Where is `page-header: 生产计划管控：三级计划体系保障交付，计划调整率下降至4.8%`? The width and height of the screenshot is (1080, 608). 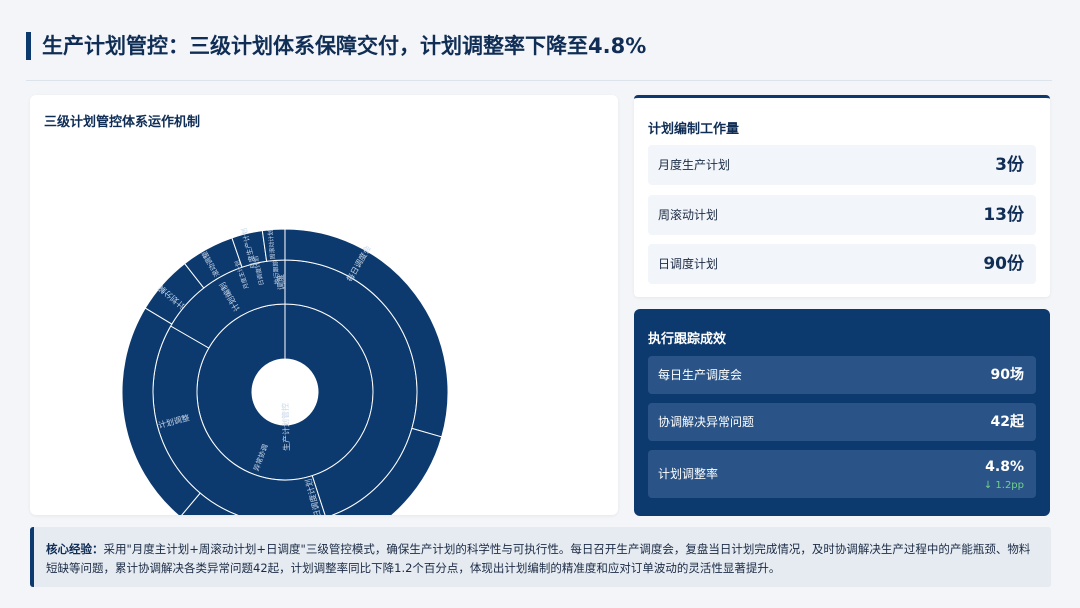 page-header: 生产计划管控：三级计划体系保障交付，计划调整率下降至4.8% is located at coordinates (539, 46).